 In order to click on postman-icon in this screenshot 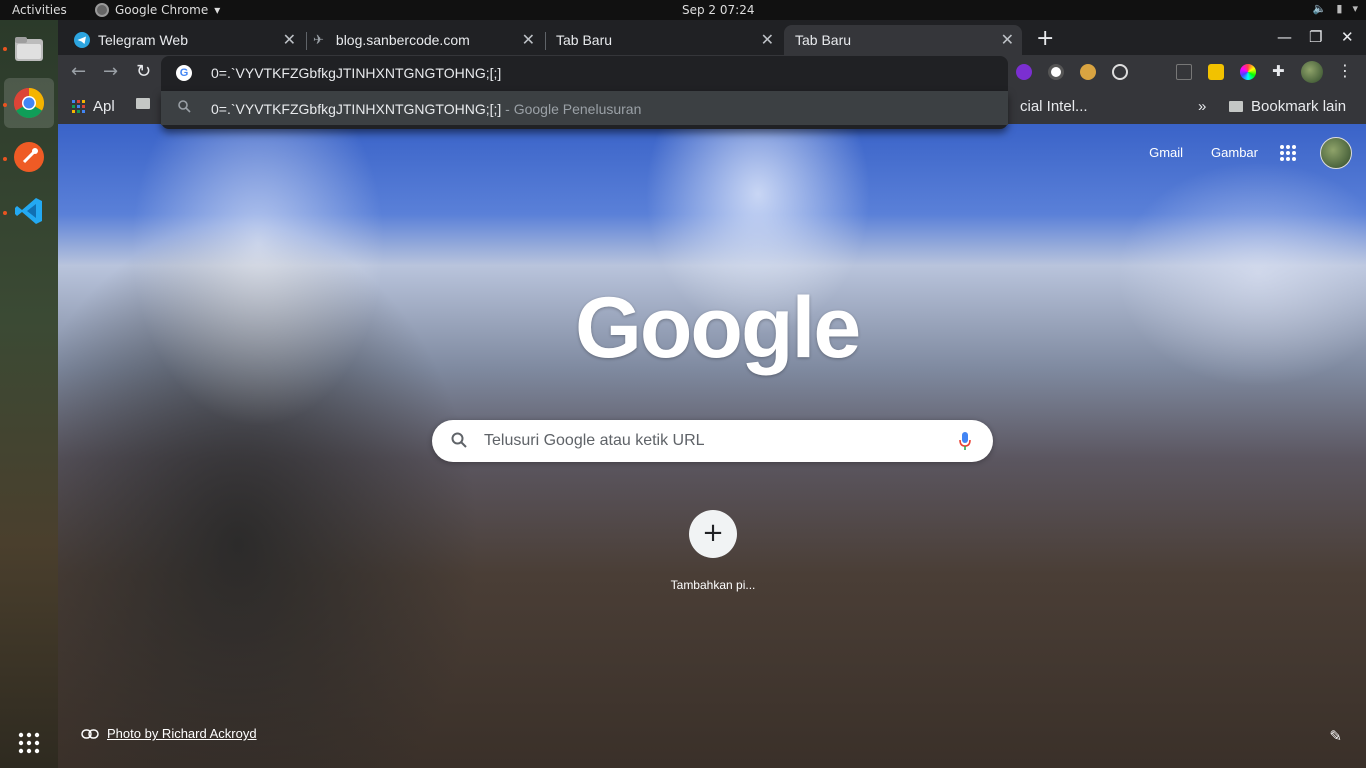, I will do `click(29, 157)`.